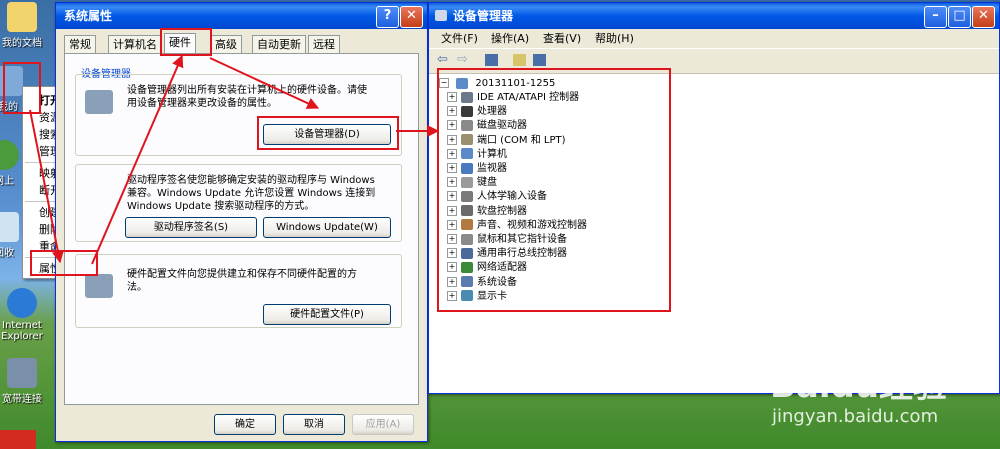 The image size is (1000, 449). Describe the element at coordinates (859, 386) in the screenshot. I see `watermark-logo: Baidu经验` at that location.